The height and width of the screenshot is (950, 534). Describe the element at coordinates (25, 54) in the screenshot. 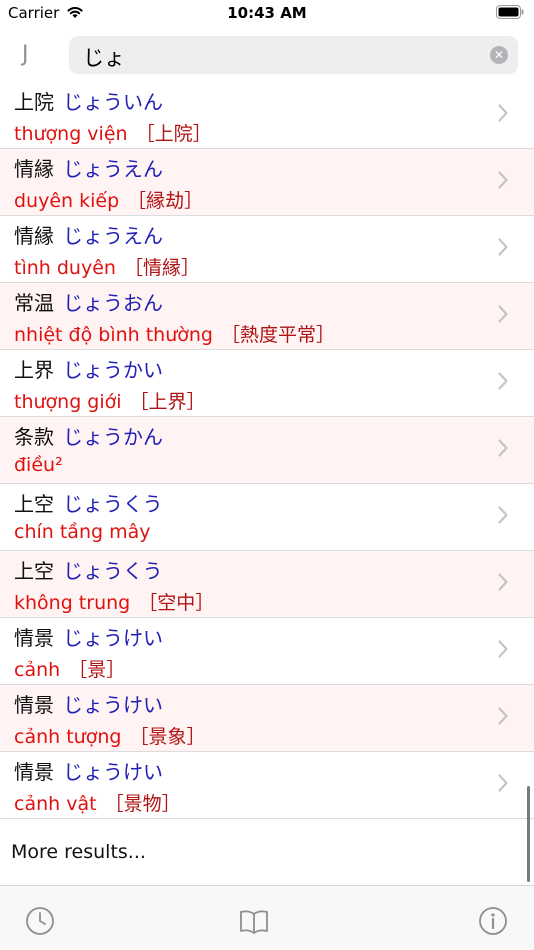

I see `language-toggle-button: J` at that location.